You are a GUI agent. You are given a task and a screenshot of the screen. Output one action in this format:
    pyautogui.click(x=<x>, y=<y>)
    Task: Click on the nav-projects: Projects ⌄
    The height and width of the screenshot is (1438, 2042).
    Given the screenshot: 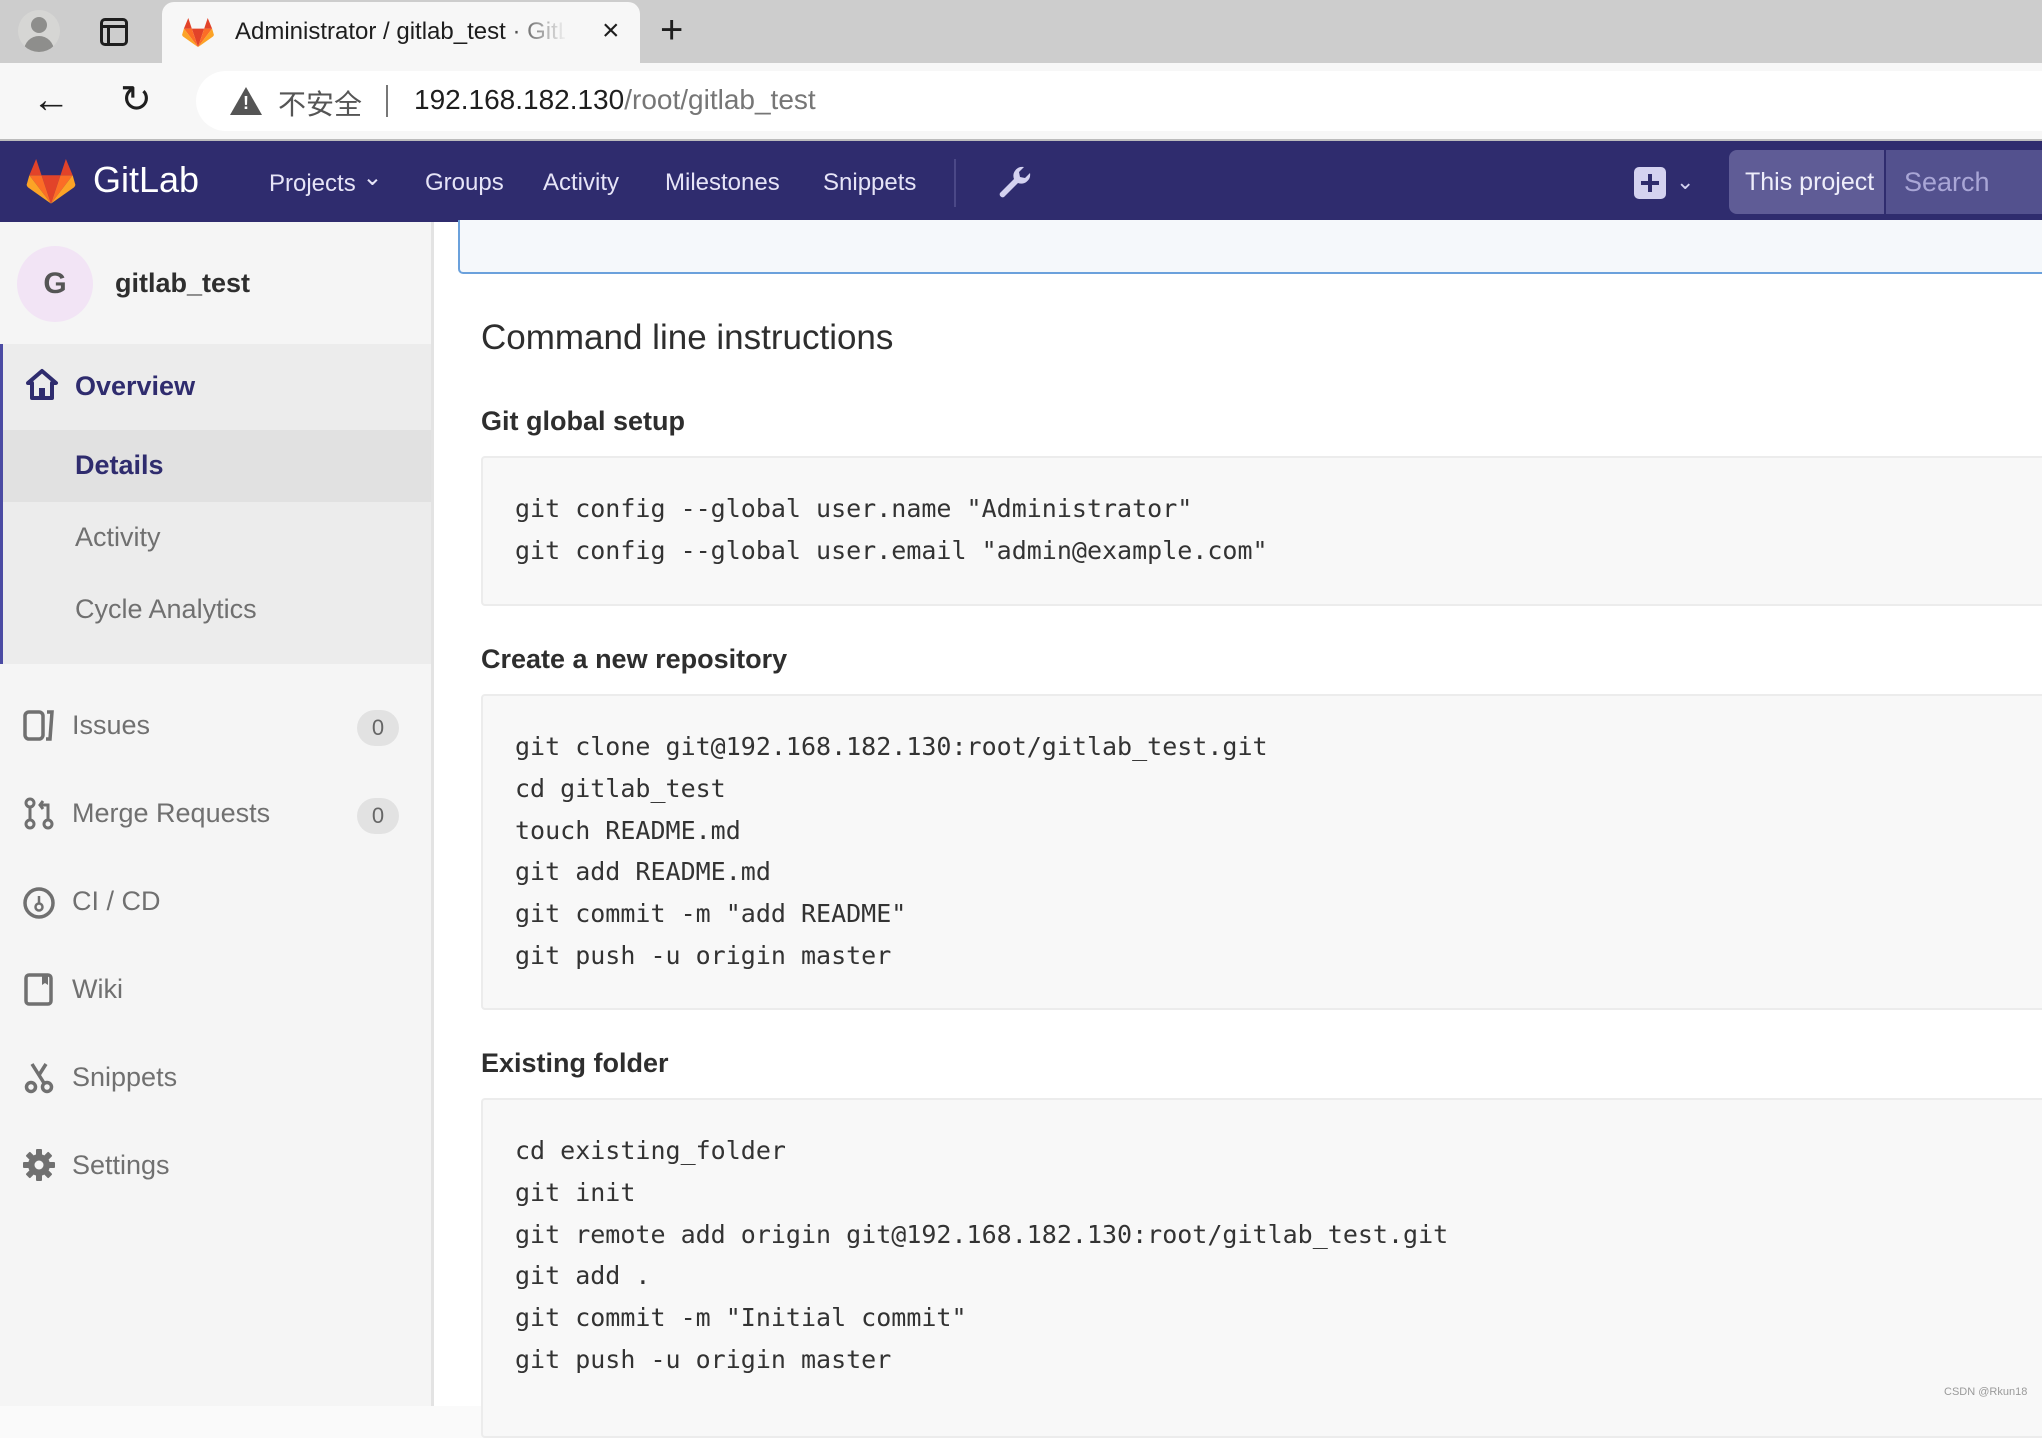 What is the action you would take?
    pyautogui.click(x=325, y=181)
    